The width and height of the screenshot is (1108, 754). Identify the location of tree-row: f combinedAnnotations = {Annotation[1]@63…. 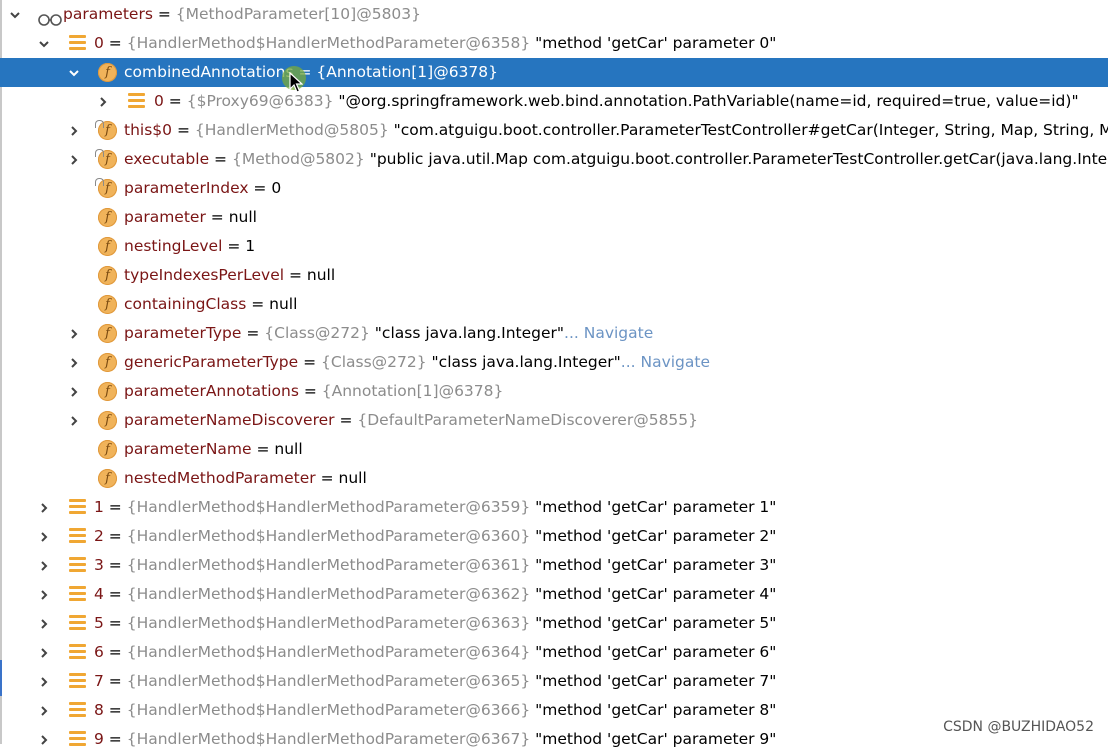
(554, 72).